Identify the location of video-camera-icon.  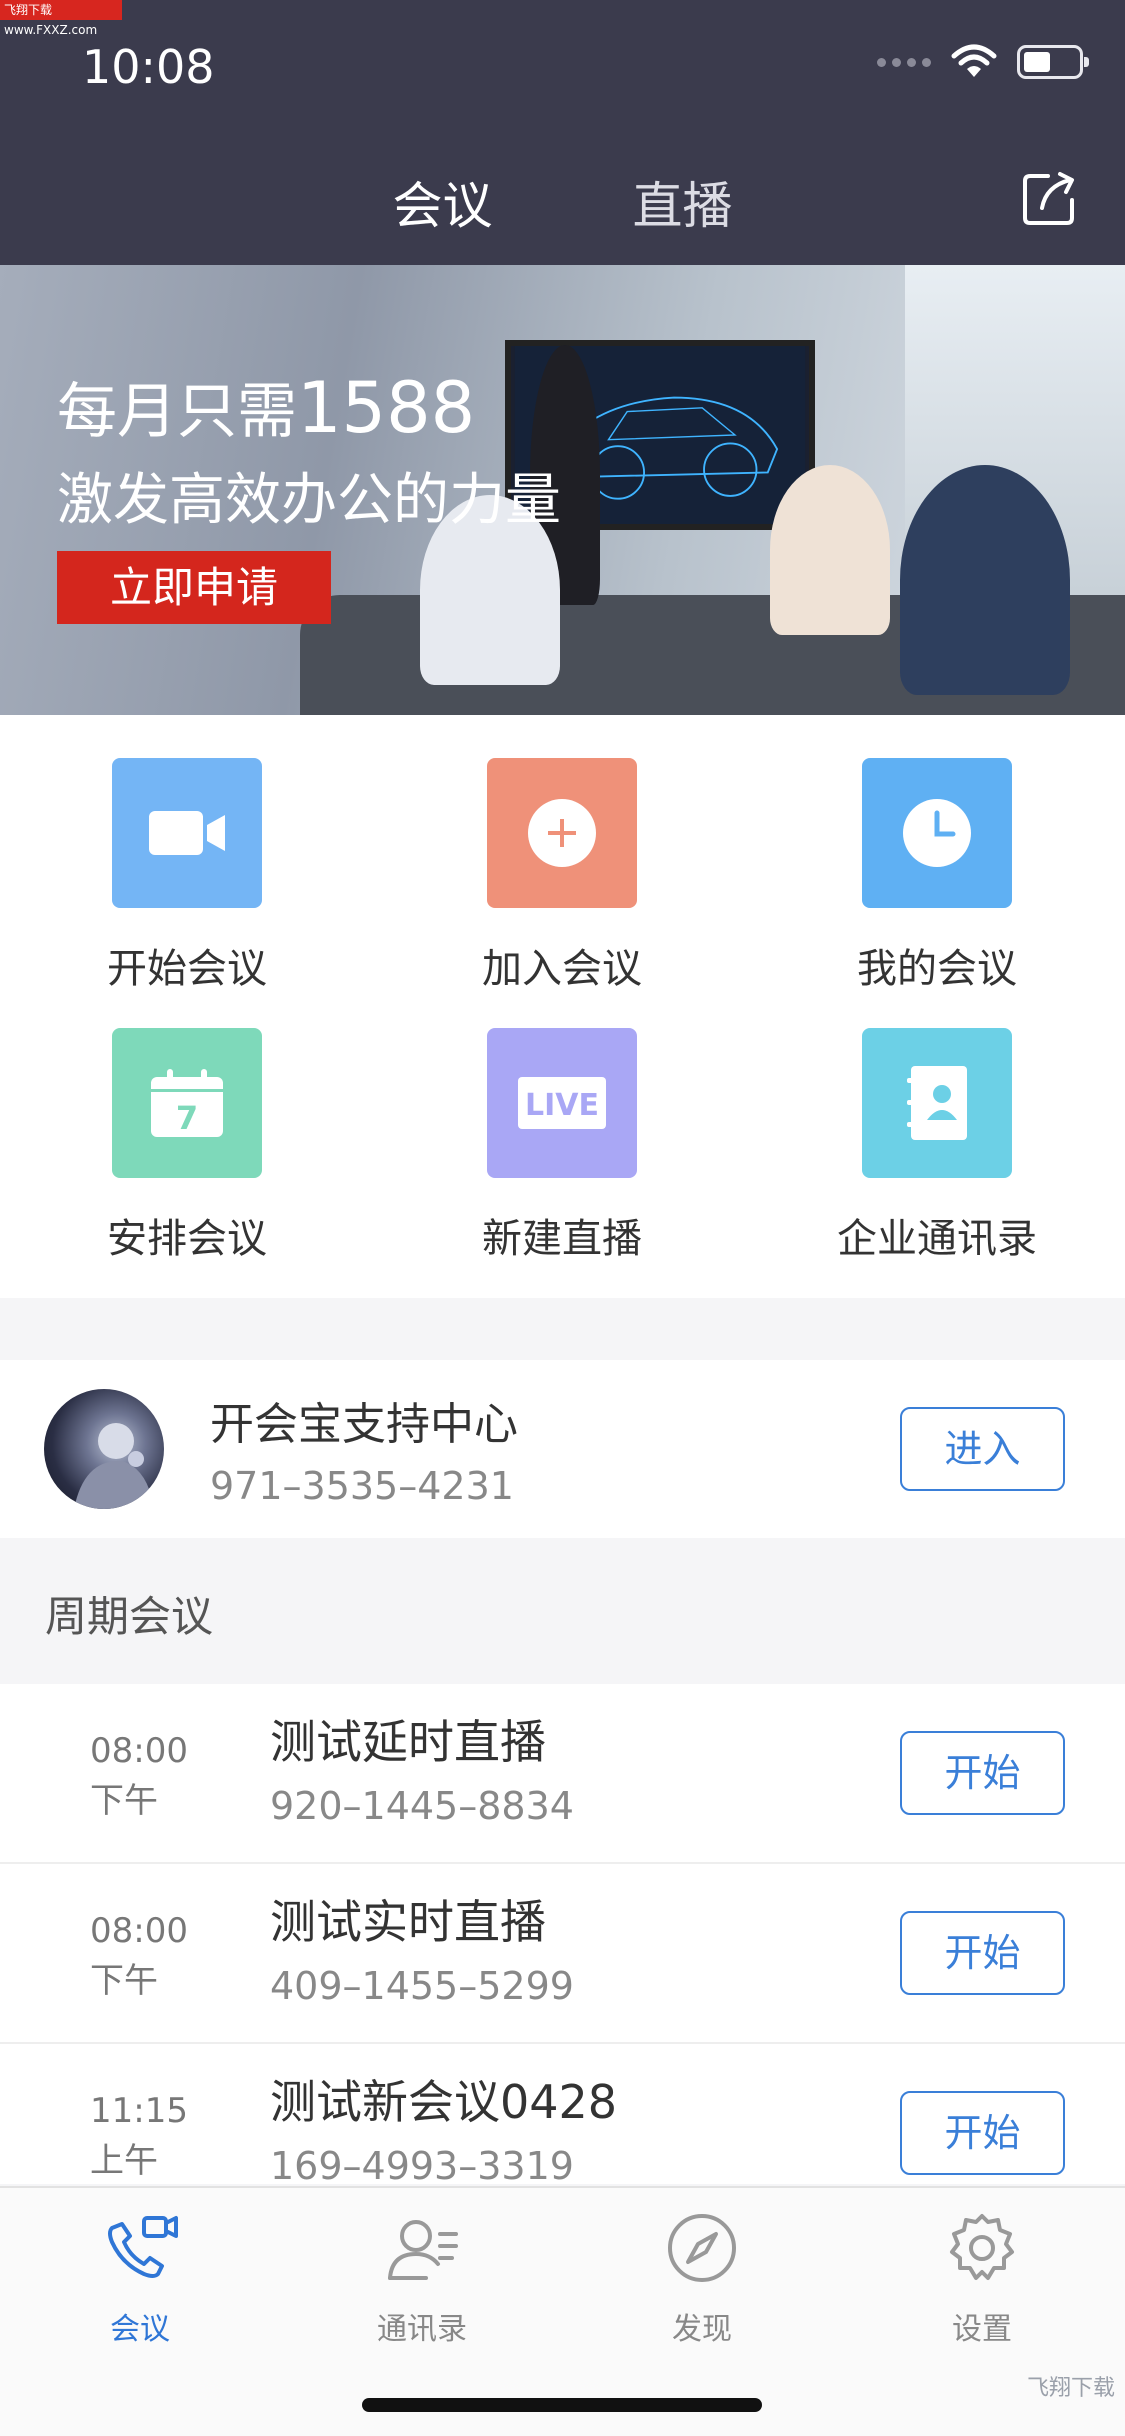
(187, 833).